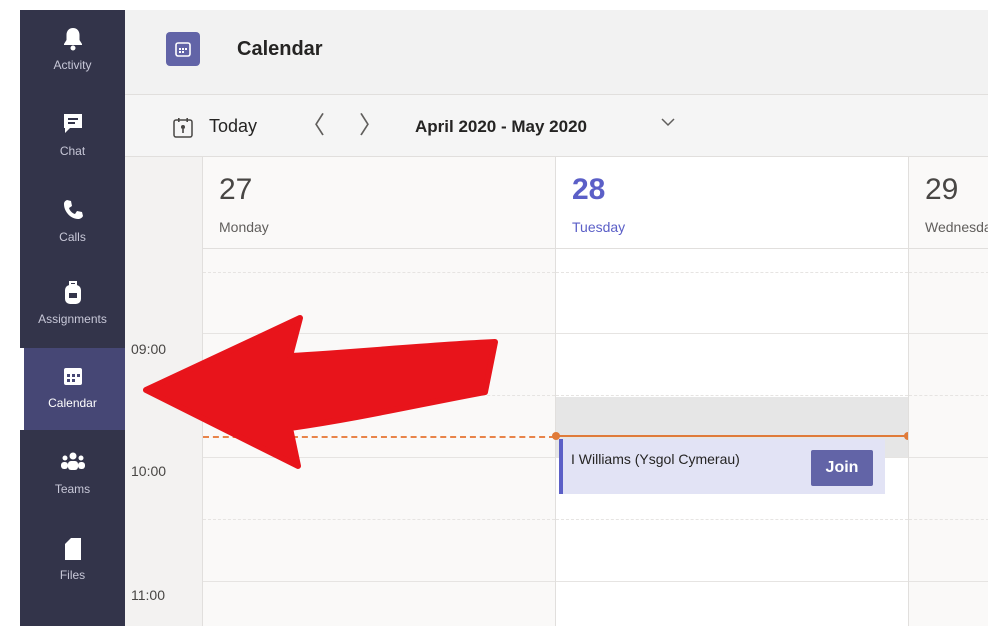  I want to click on next-week-button: 〉, so click(371, 126).